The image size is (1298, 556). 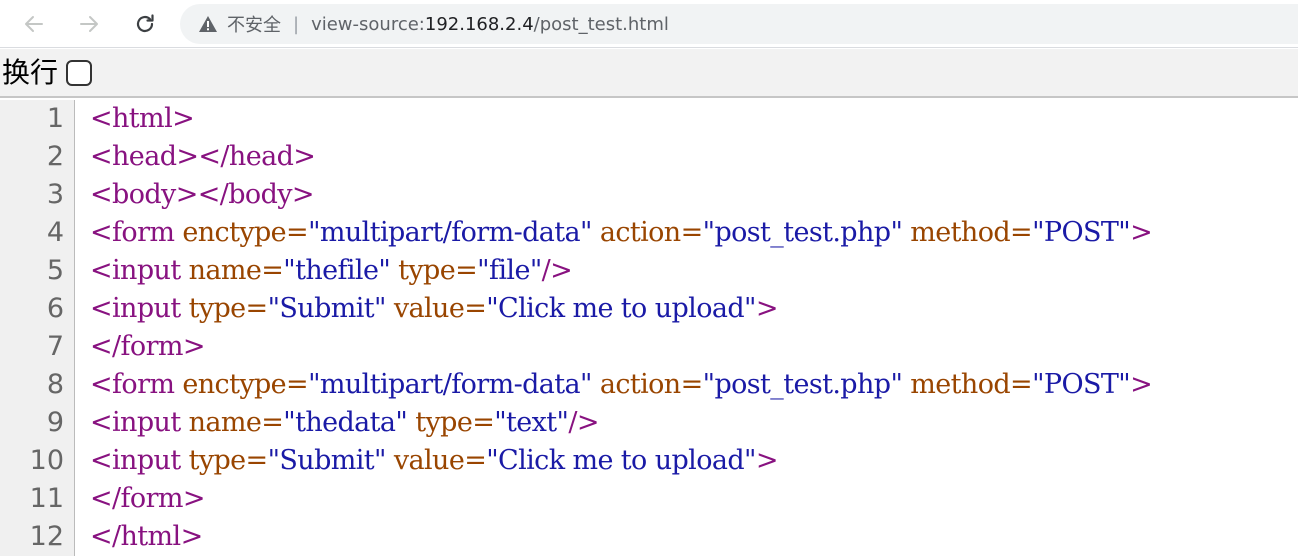 I want to click on line-number: 3, so click(x=55, y=194).